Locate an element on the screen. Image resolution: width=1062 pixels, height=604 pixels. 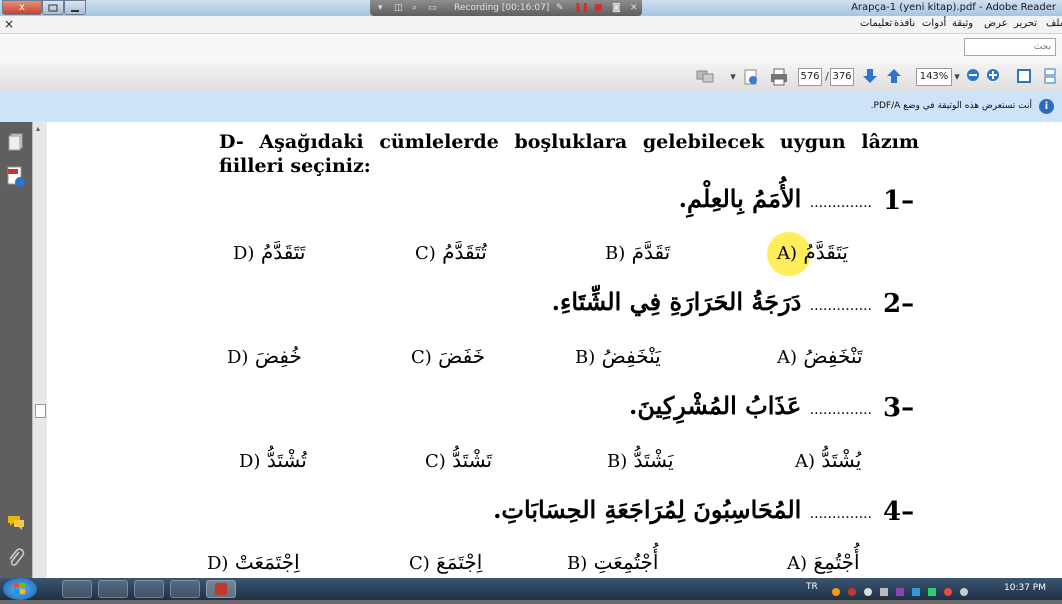
maximize-window-button is located at coordinates (53, 7).